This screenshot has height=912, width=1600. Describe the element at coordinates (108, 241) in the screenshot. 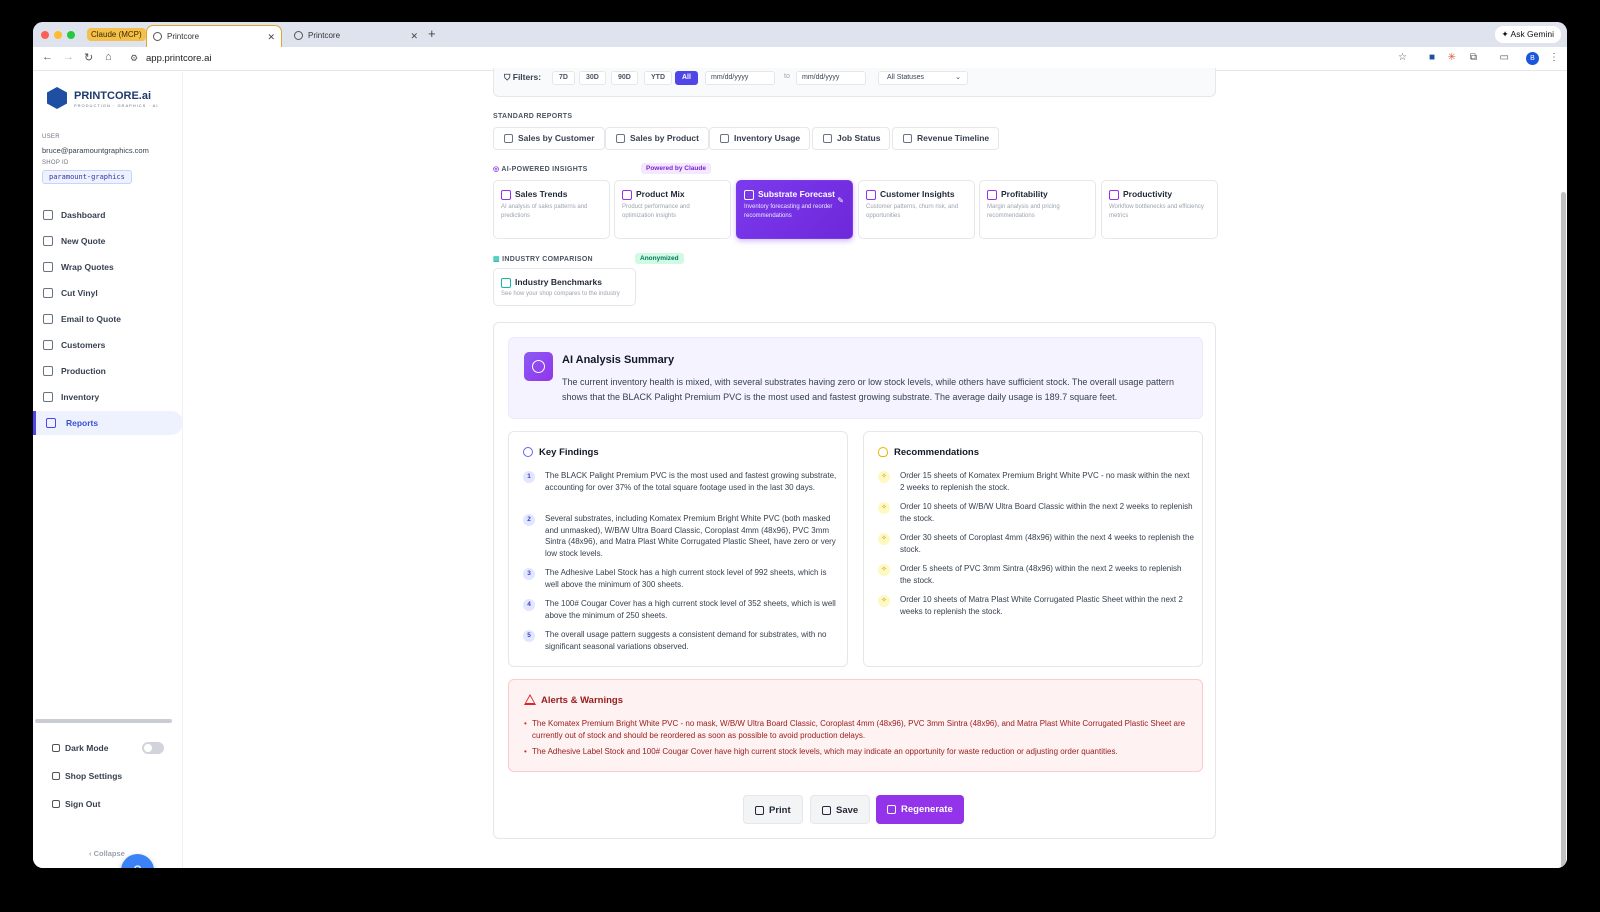

I see `nav-new-quote: New Quote` at that location.